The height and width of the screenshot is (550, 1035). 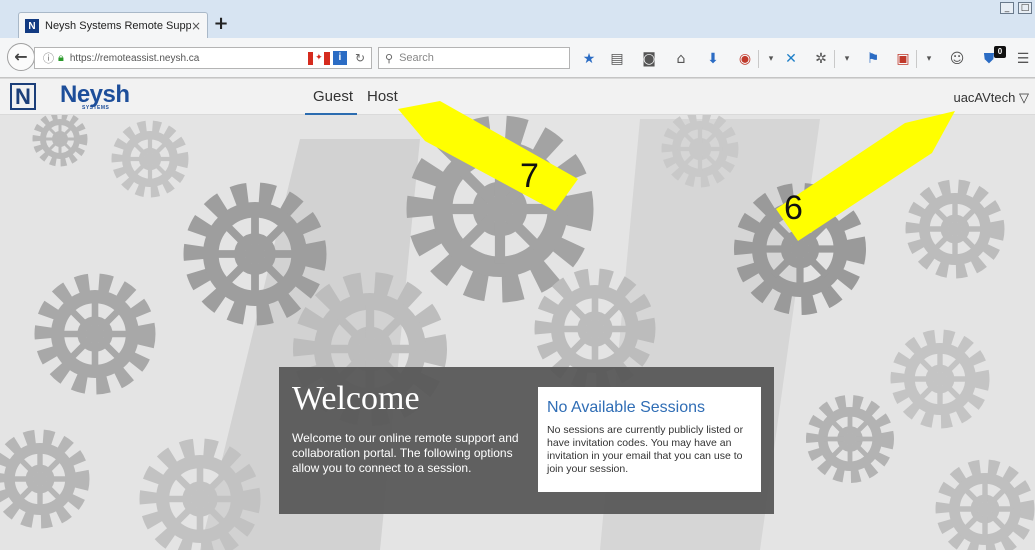 What do you see at coordinates (589, 59) in the screenshot?
I see `bookmark-star-icon: ★` at bounding box center [589, 59].